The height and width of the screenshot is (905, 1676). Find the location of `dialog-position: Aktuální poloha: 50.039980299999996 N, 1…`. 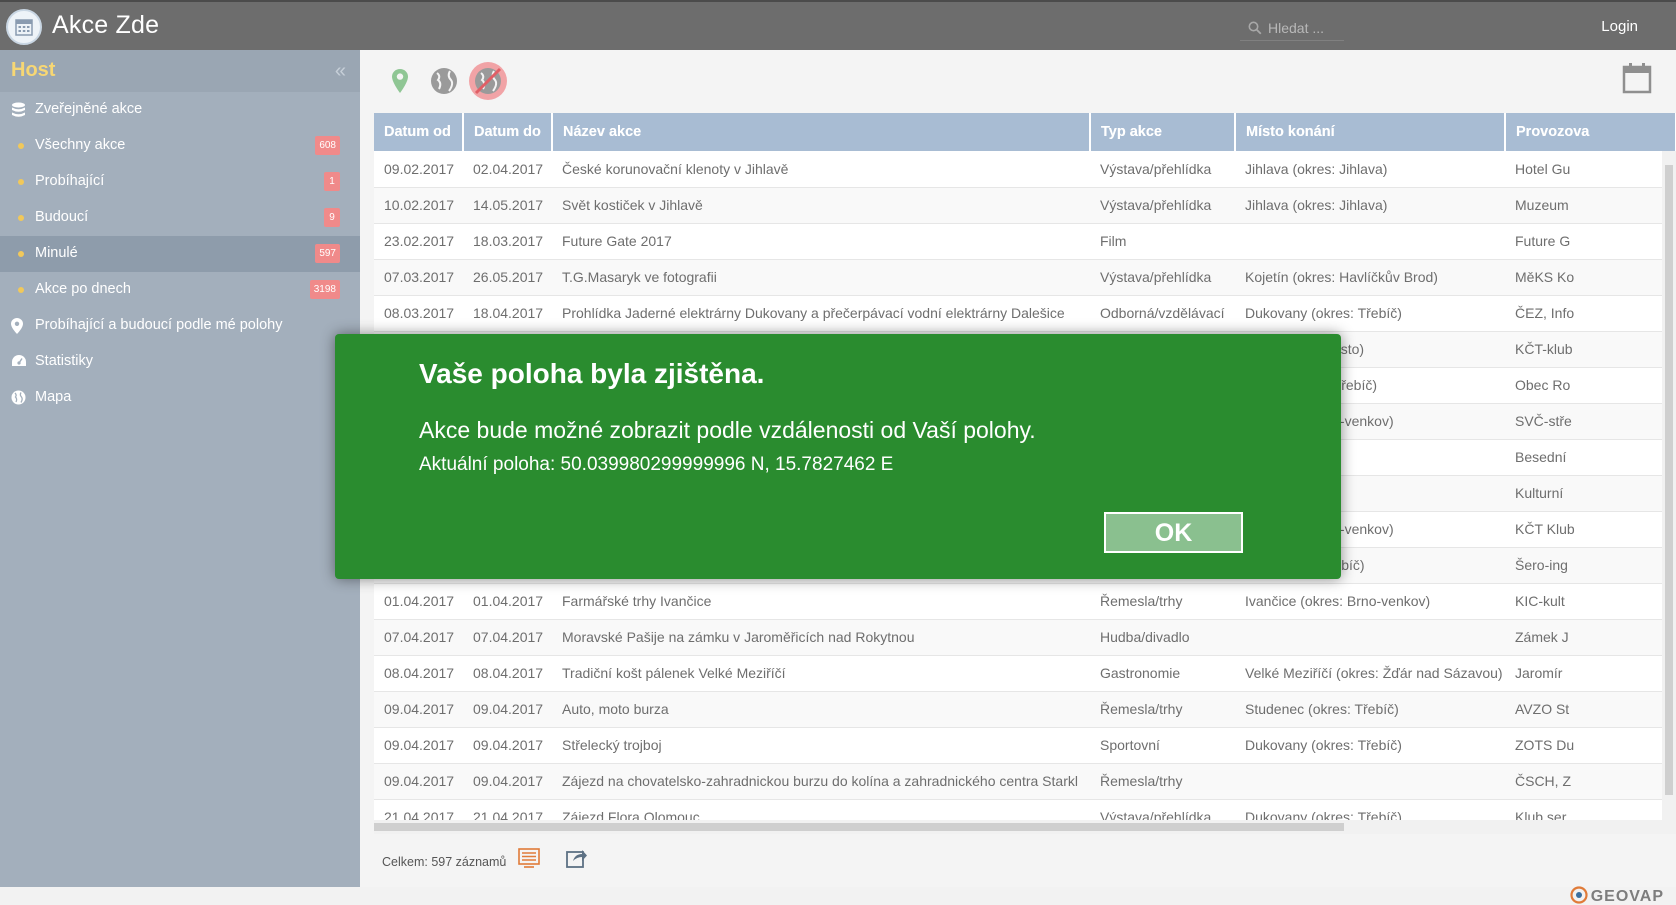

dialog-position: Aktuální poloha: 50.039980299999996 N, 1… is located at coordinates (656, 464).